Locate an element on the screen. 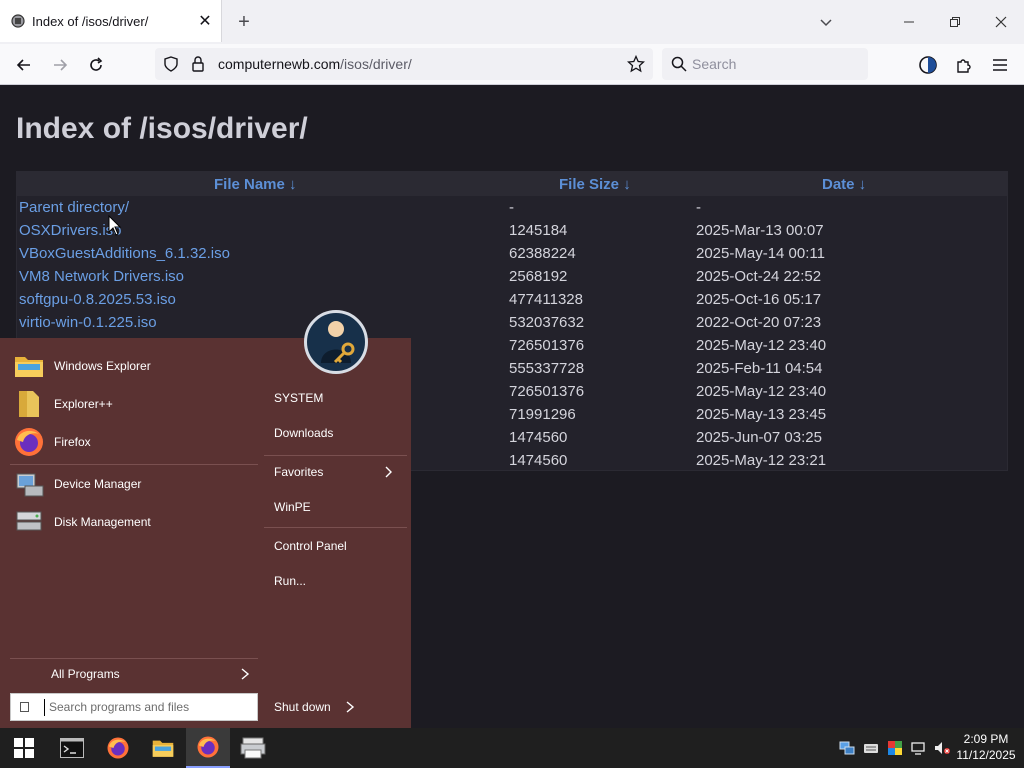  shut-down-label: Shut down is located at coordinates (302, 707).